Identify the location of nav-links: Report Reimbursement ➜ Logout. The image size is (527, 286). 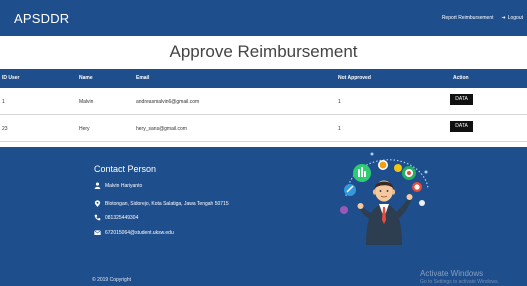
(482, 18).